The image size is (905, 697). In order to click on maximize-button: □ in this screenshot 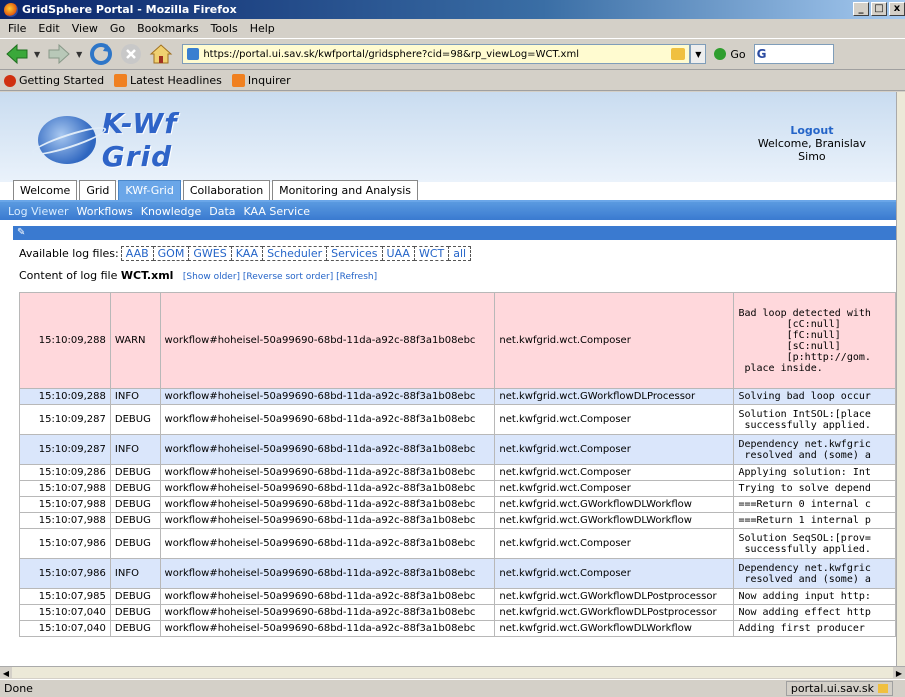, I will do `click(879, 9)`.